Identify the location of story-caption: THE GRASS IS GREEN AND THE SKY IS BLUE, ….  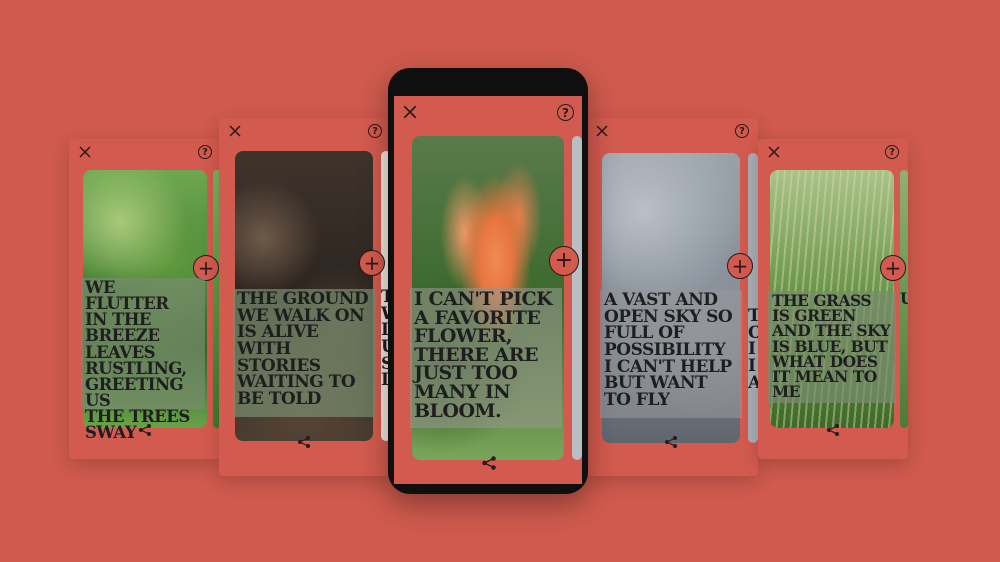
(832, 347).